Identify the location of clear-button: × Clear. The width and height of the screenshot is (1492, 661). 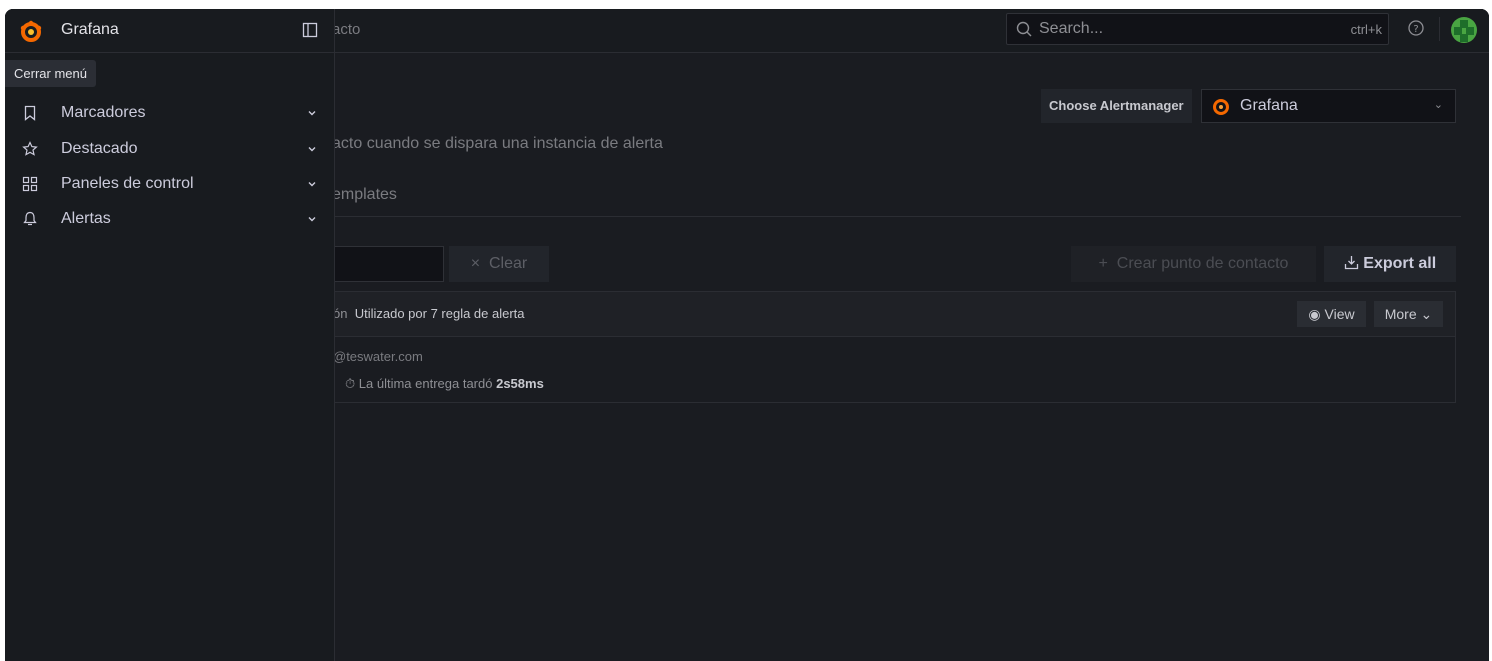
(499, 264).